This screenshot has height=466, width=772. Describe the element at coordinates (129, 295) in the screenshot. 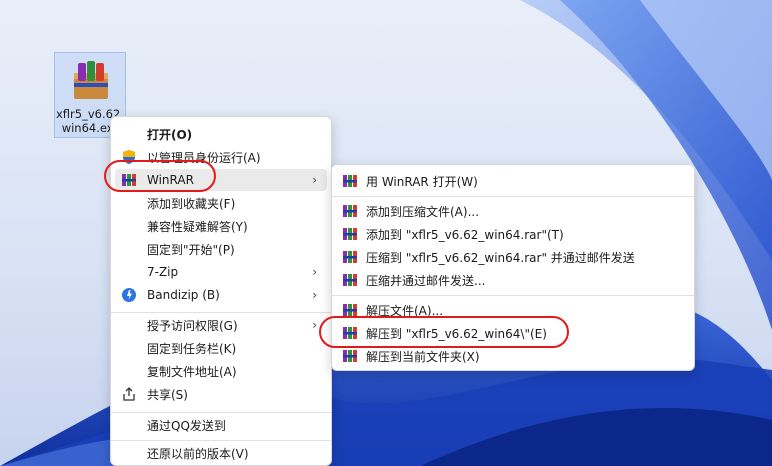

I see `bandizip-icon` at that location.